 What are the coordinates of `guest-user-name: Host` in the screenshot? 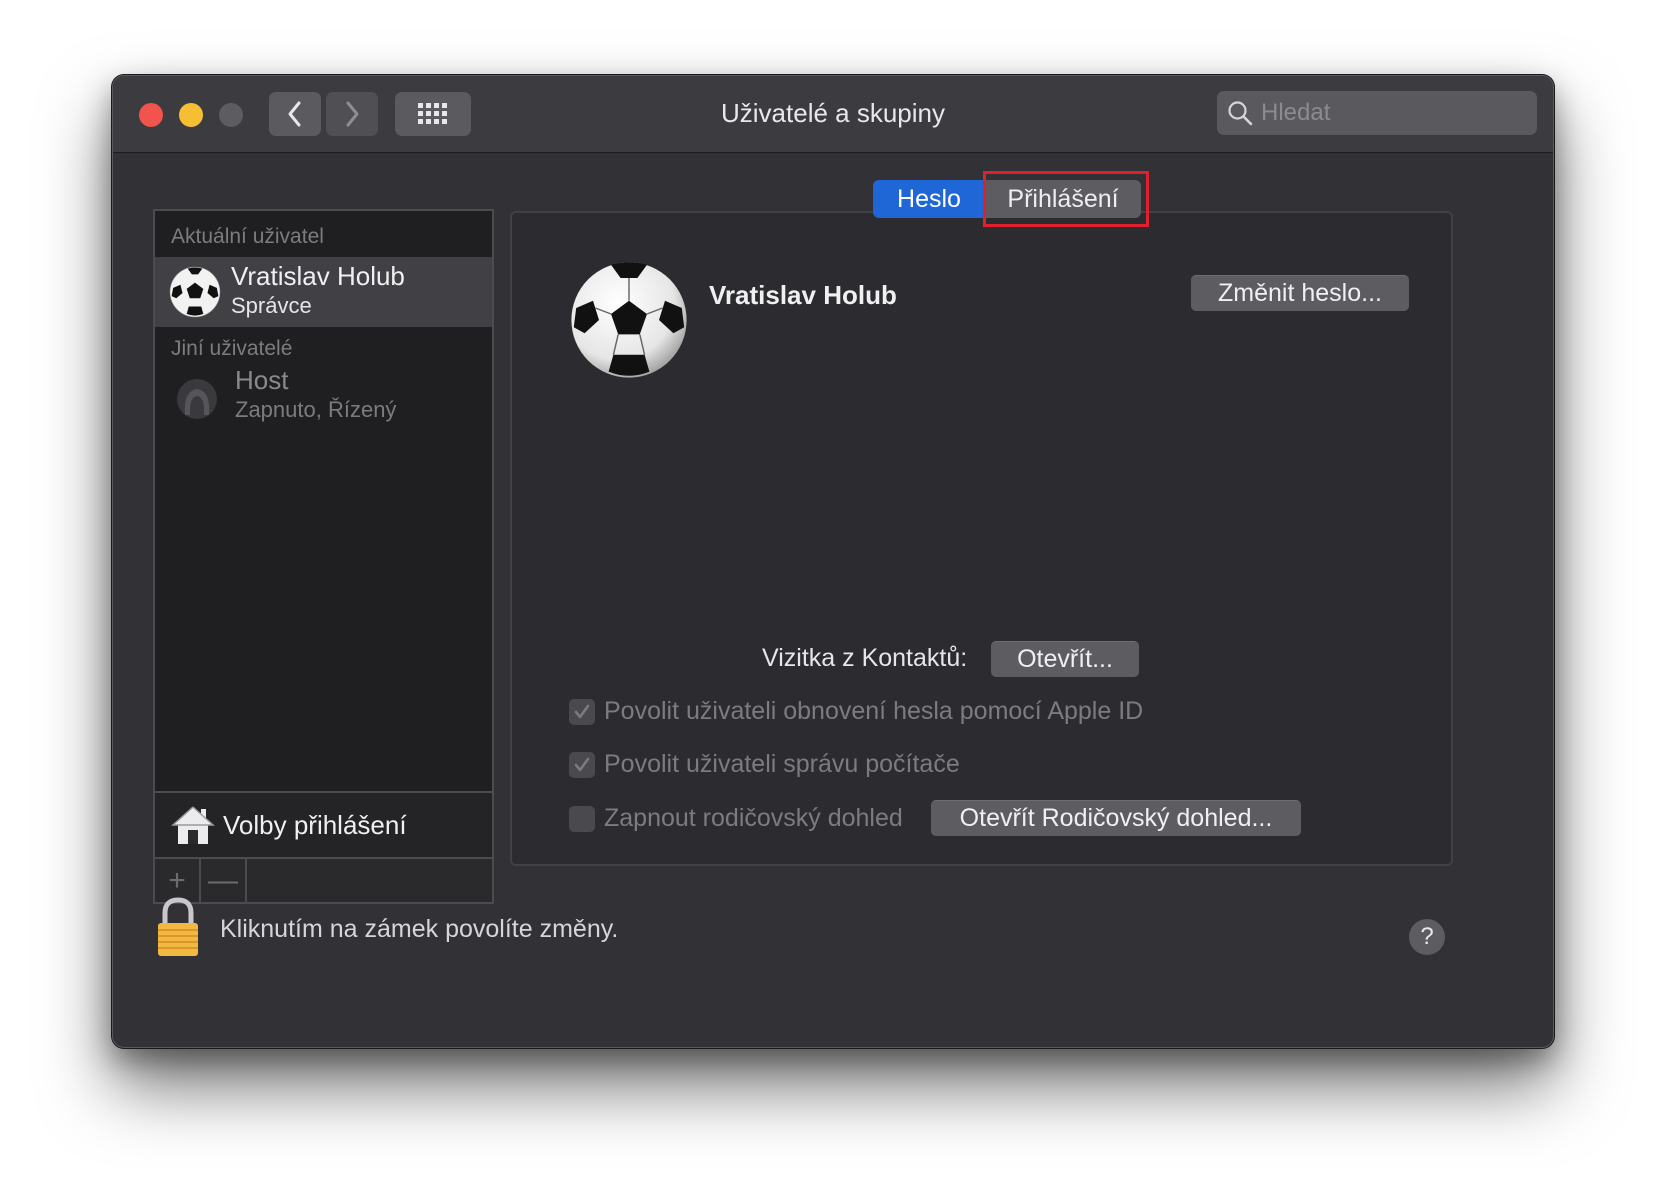 It's located at (262, 380).